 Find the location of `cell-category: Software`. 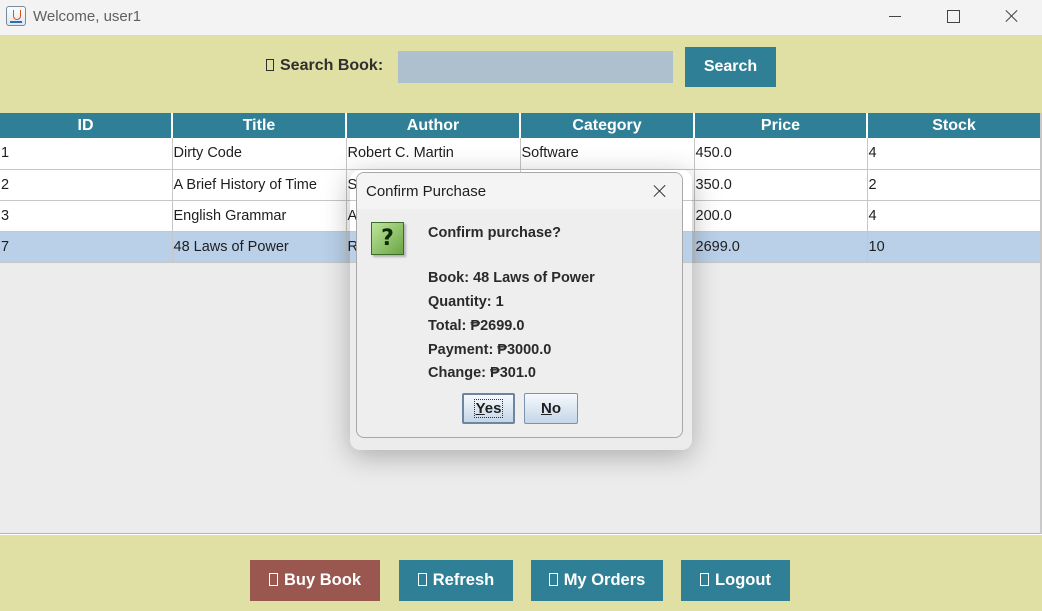

cell-category: Software is located at coordinates (607, 154).